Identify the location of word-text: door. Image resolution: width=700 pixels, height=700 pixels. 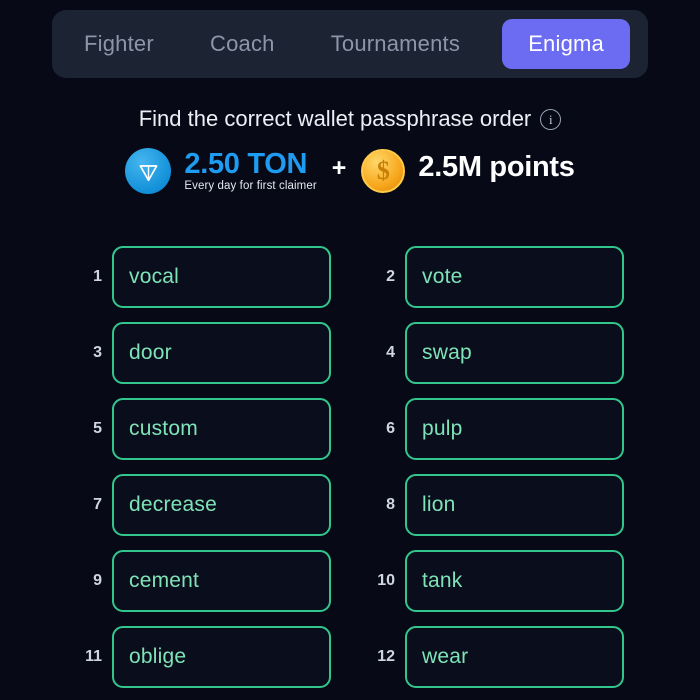
(150, 352).